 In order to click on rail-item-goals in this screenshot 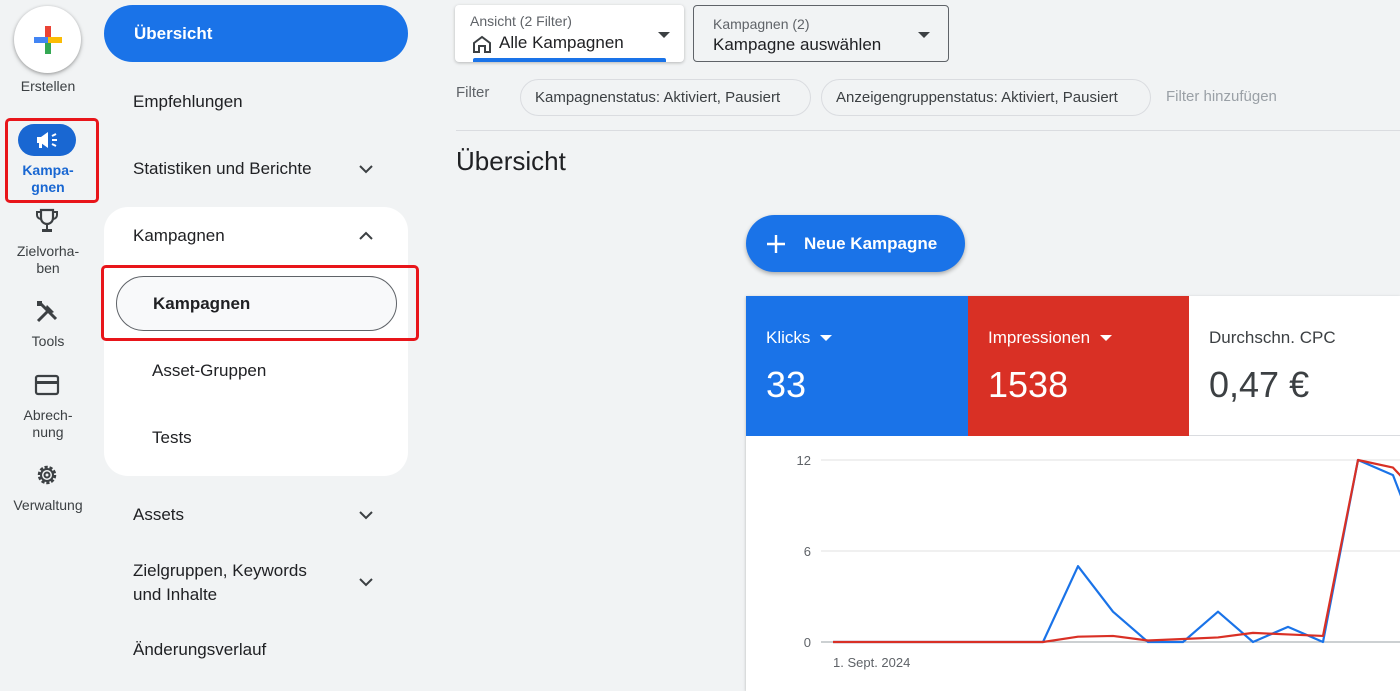, I will do `click(47, 221)`.